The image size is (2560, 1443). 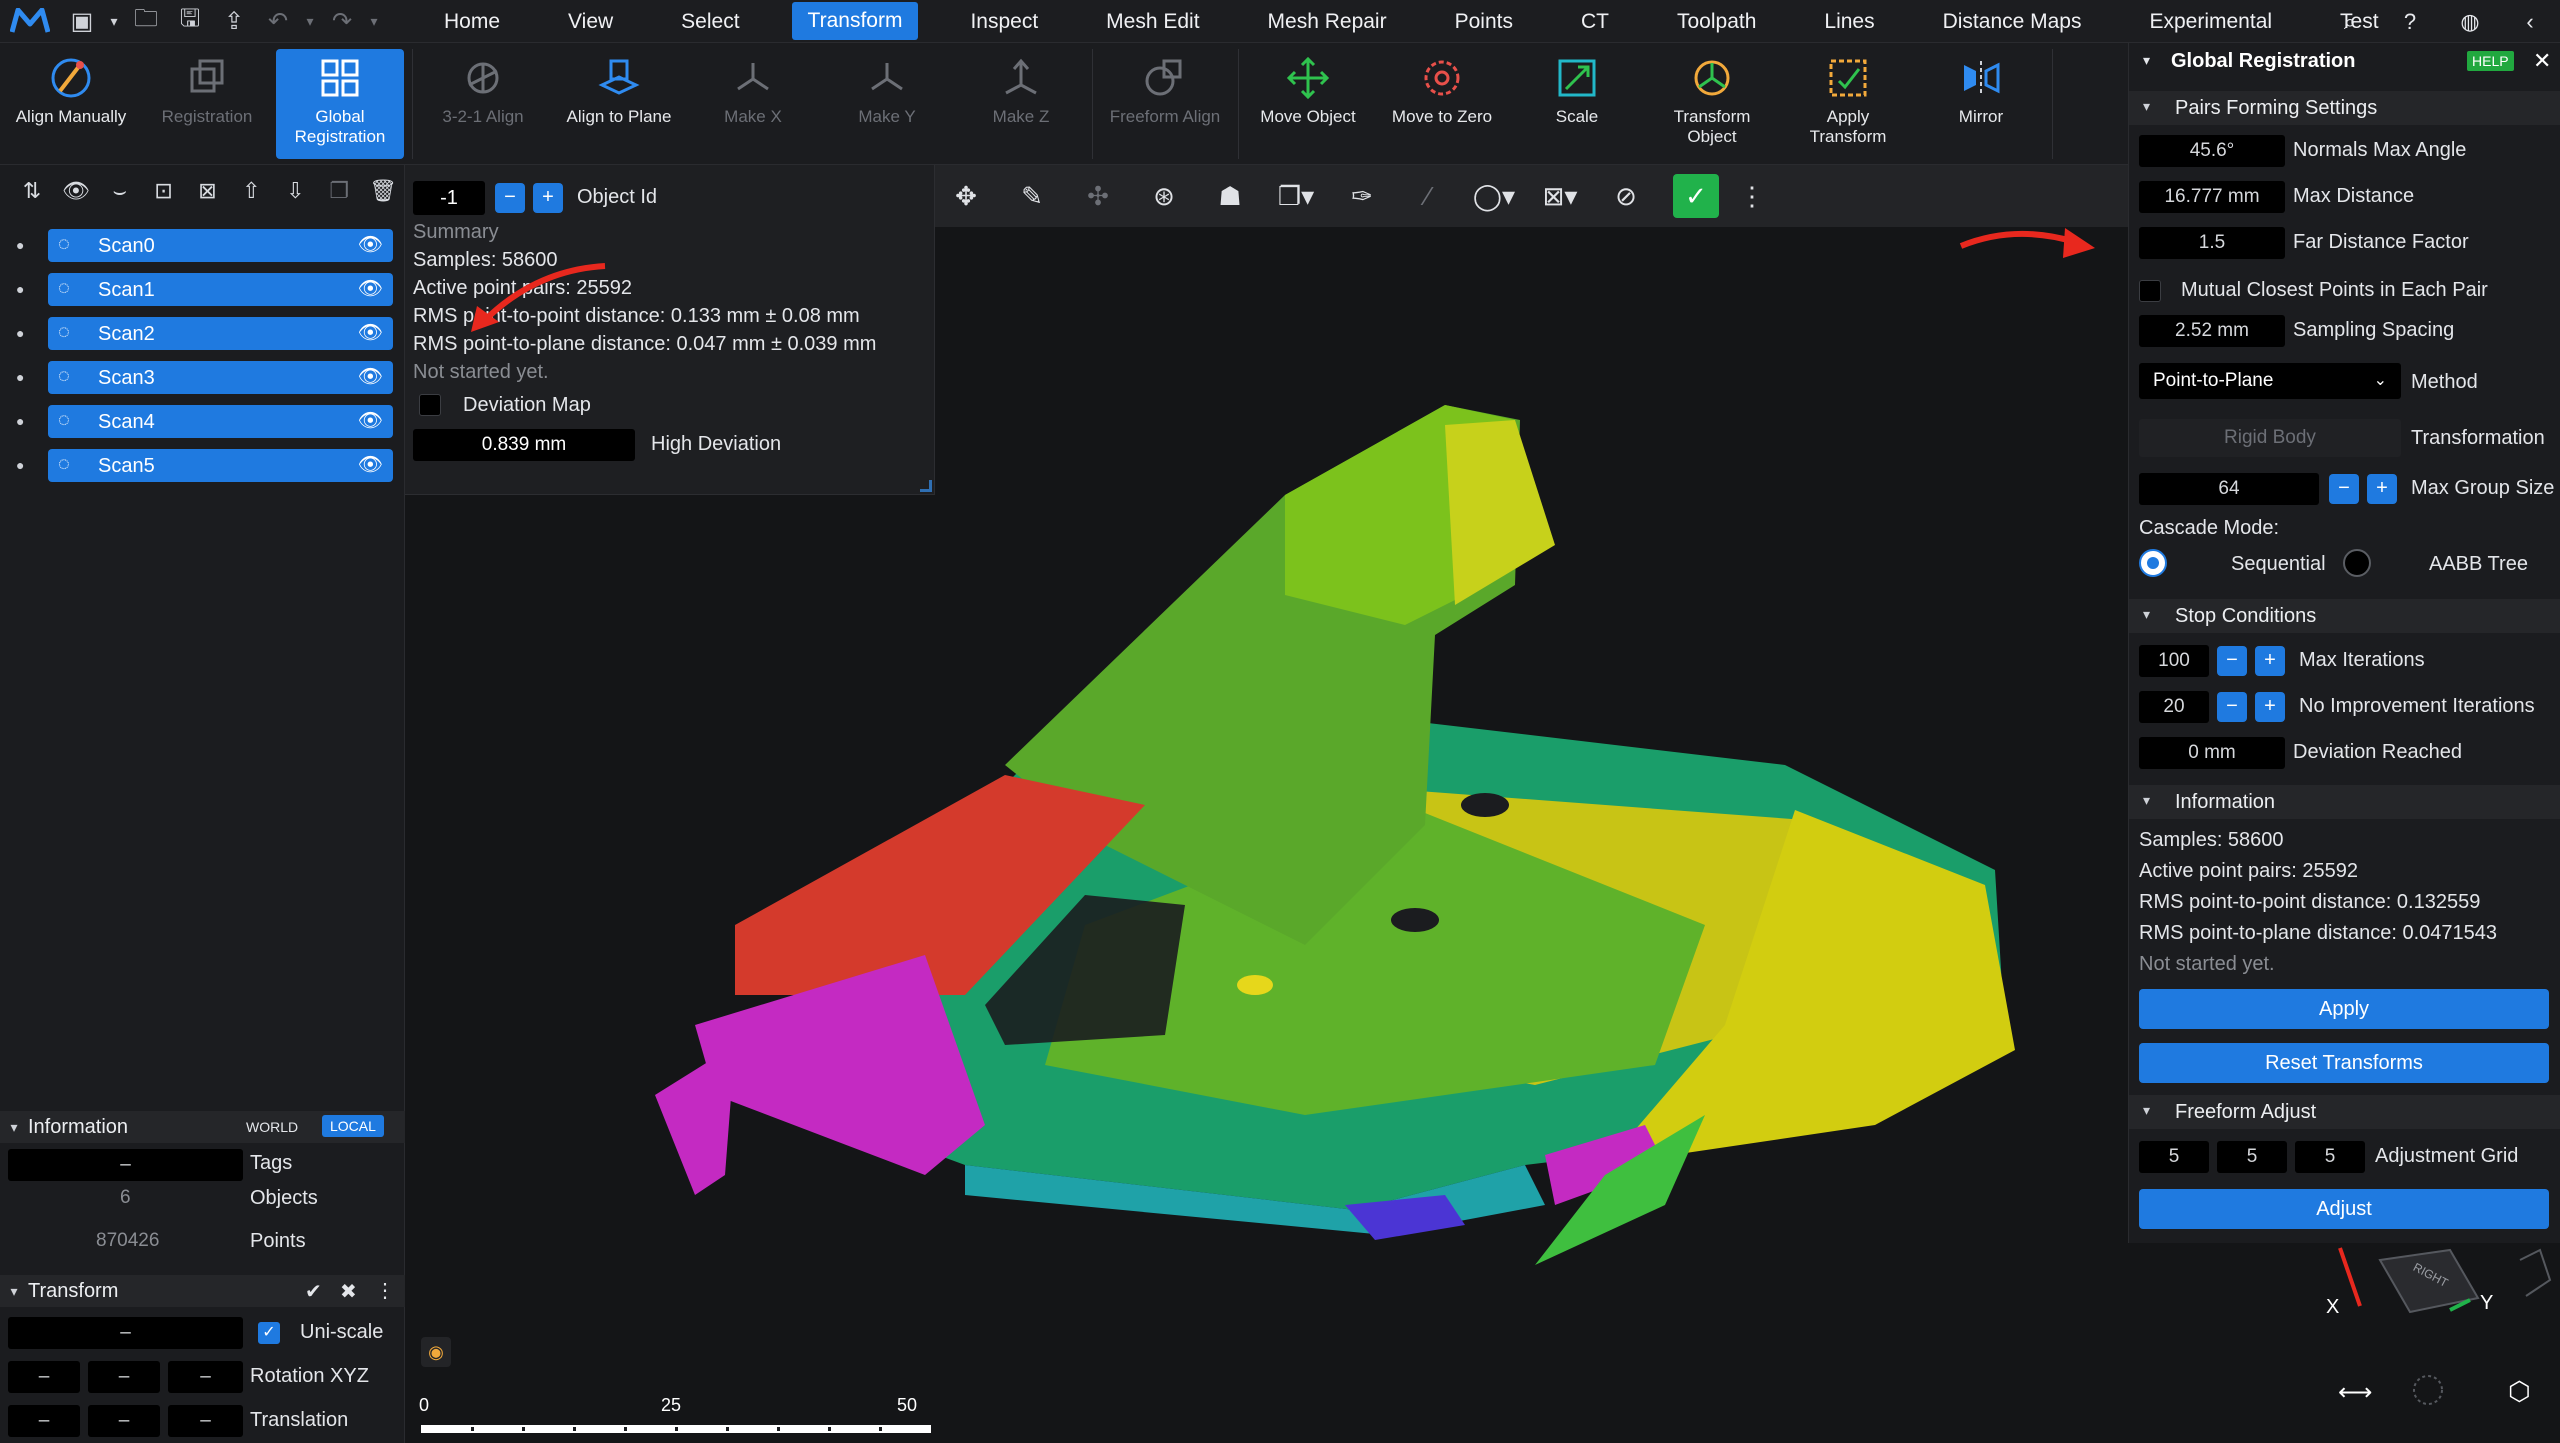 What do you see at coordinates (2270, 438) in the screenshot?
I see `transformation-select: Rigid Body` at bounding box center [2270, 438].